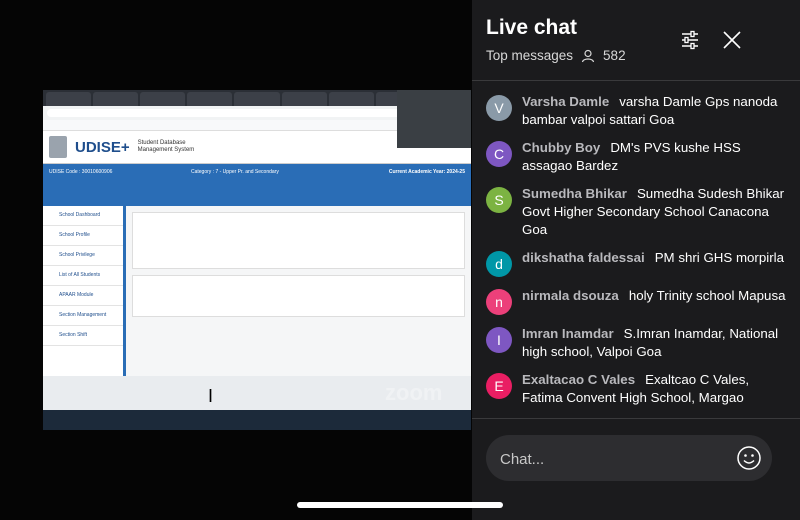 This screenshot has width=800, height=520. Describe the element at coordinates (400, 505) in the screenshot. I see `home-indicator` at that location.